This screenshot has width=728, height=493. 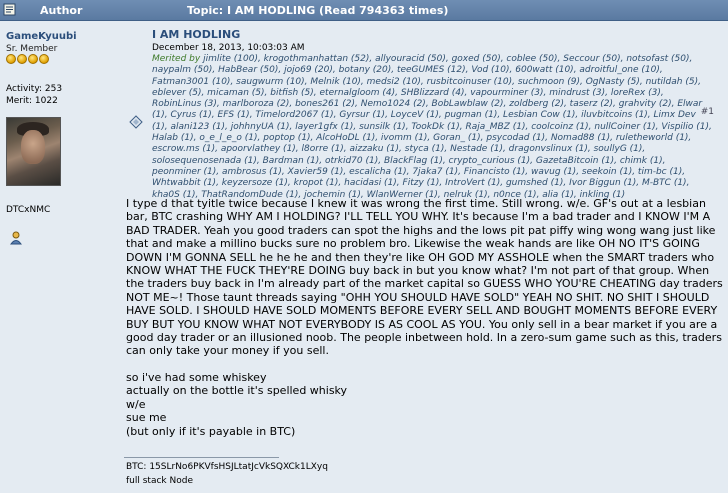 I want to click on post-body-line: sue me, so click(x=146, y=418).